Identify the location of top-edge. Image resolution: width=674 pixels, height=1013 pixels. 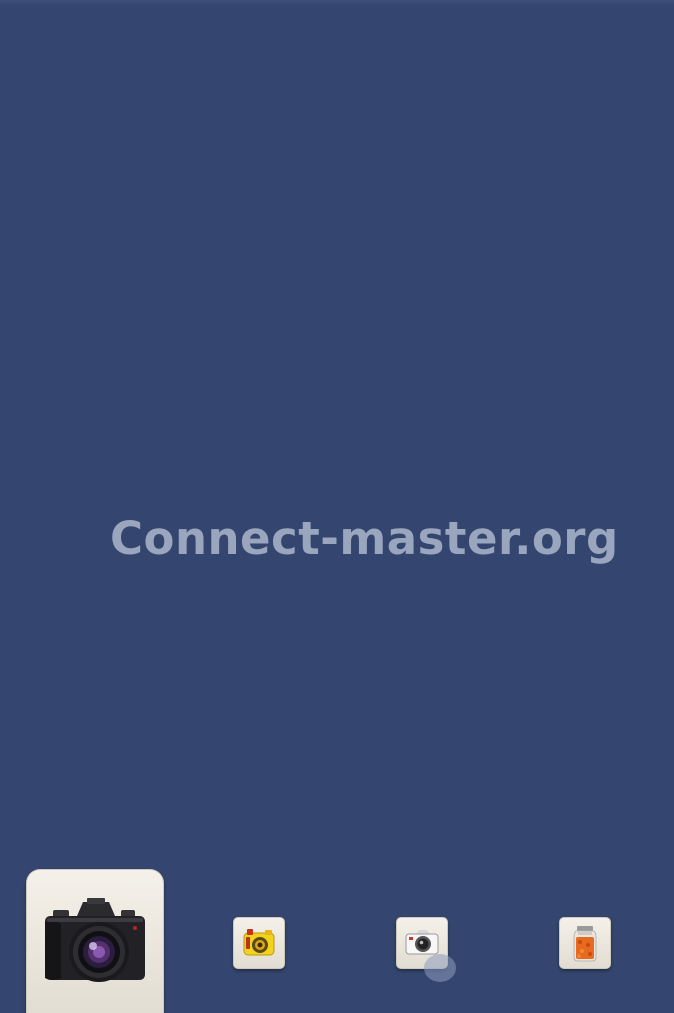
(337, 3).